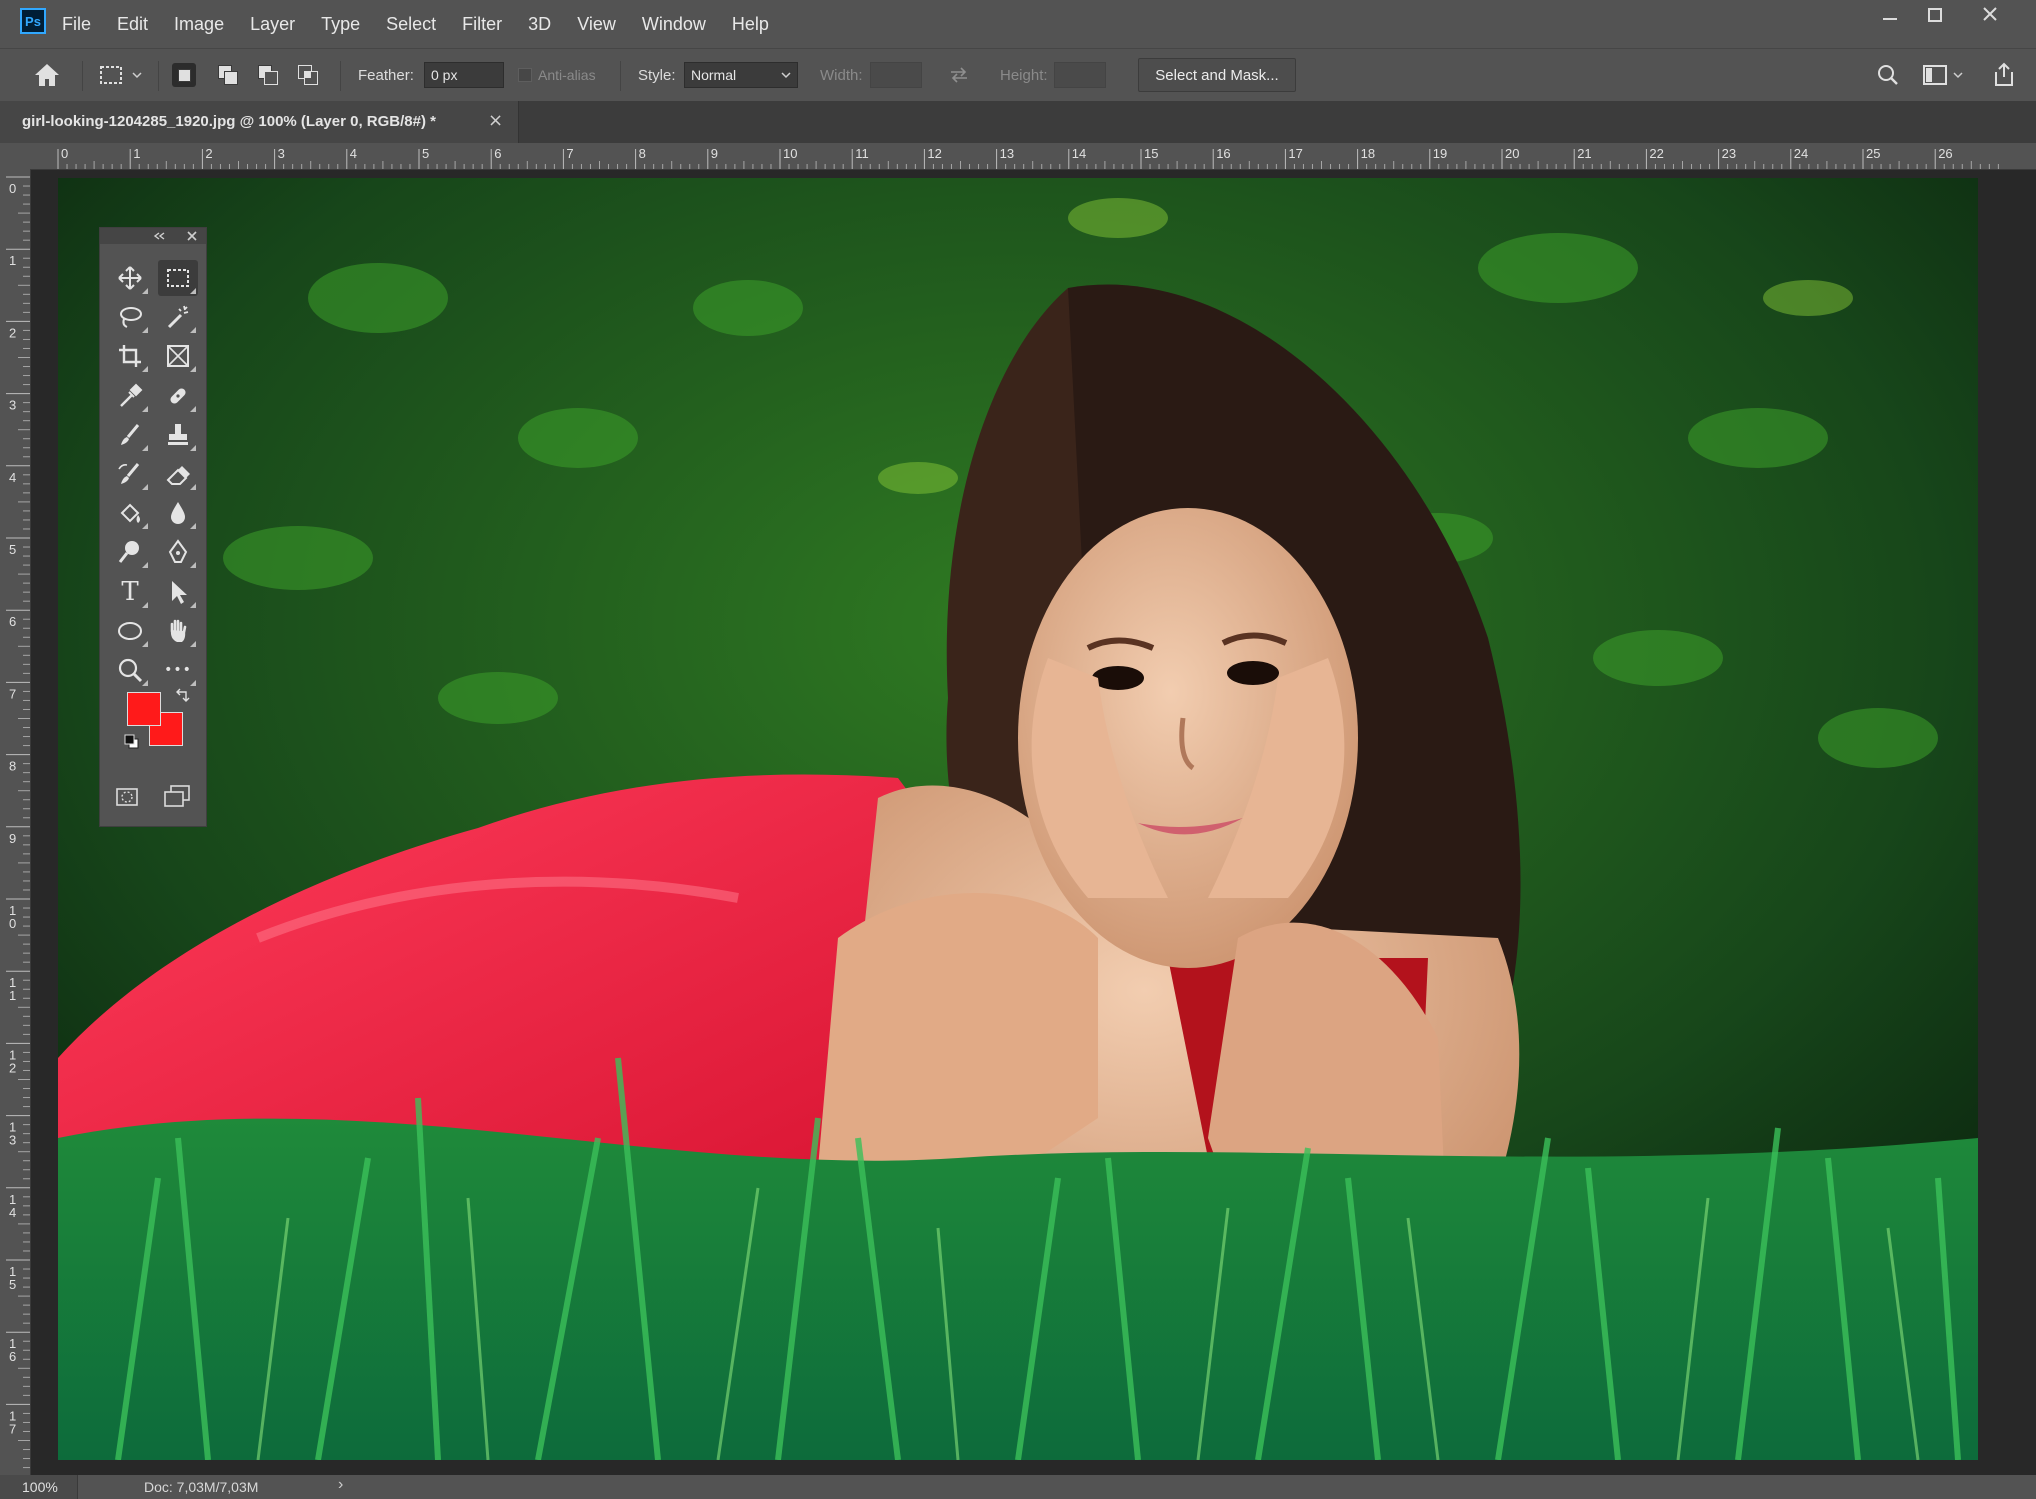 The image size is (2036, 1499). What do you see at coordinates (1944, 75) in the screenshot?
I see `workspace-button` at bounding box center [1944, 75].